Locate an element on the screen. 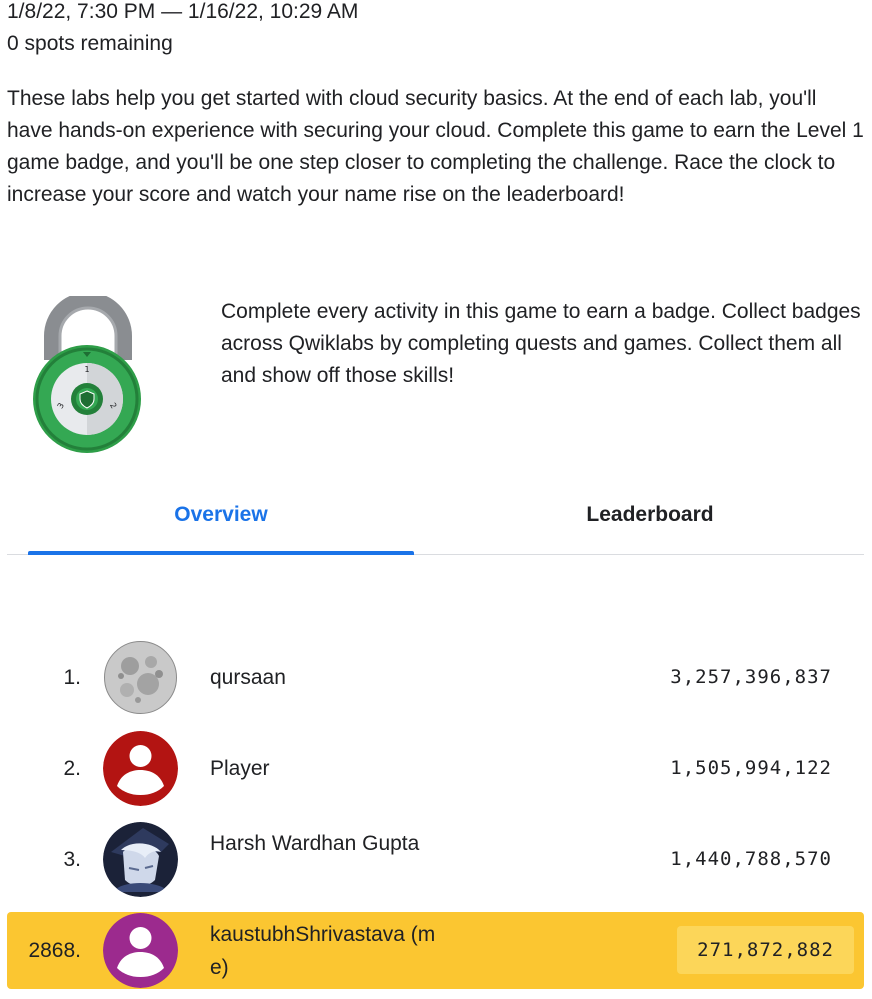 This screenshot has height=999, width=872. event-dates: 1/8/22, 7:30 PM — 1/16/22, 10:29 AM is located at coordinates (183, 11).